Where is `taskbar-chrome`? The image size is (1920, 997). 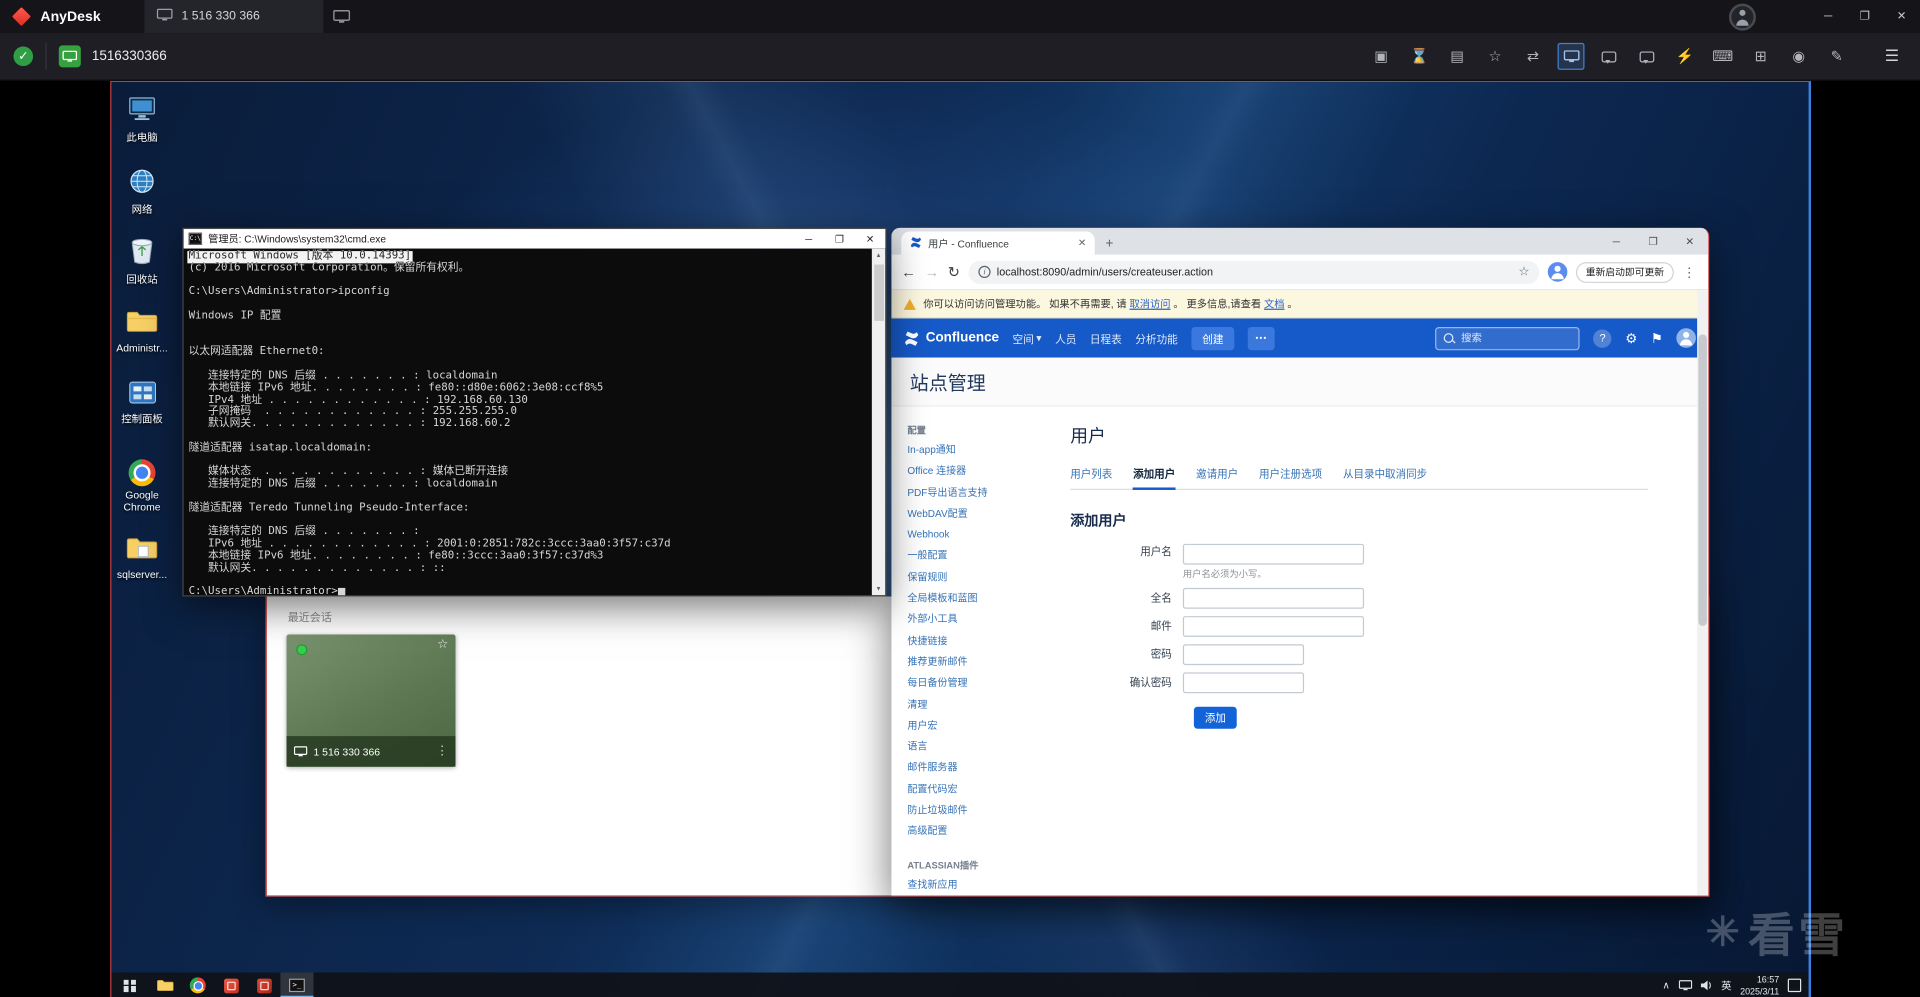
taskbar-chrome is located at coordinates (197, 985).